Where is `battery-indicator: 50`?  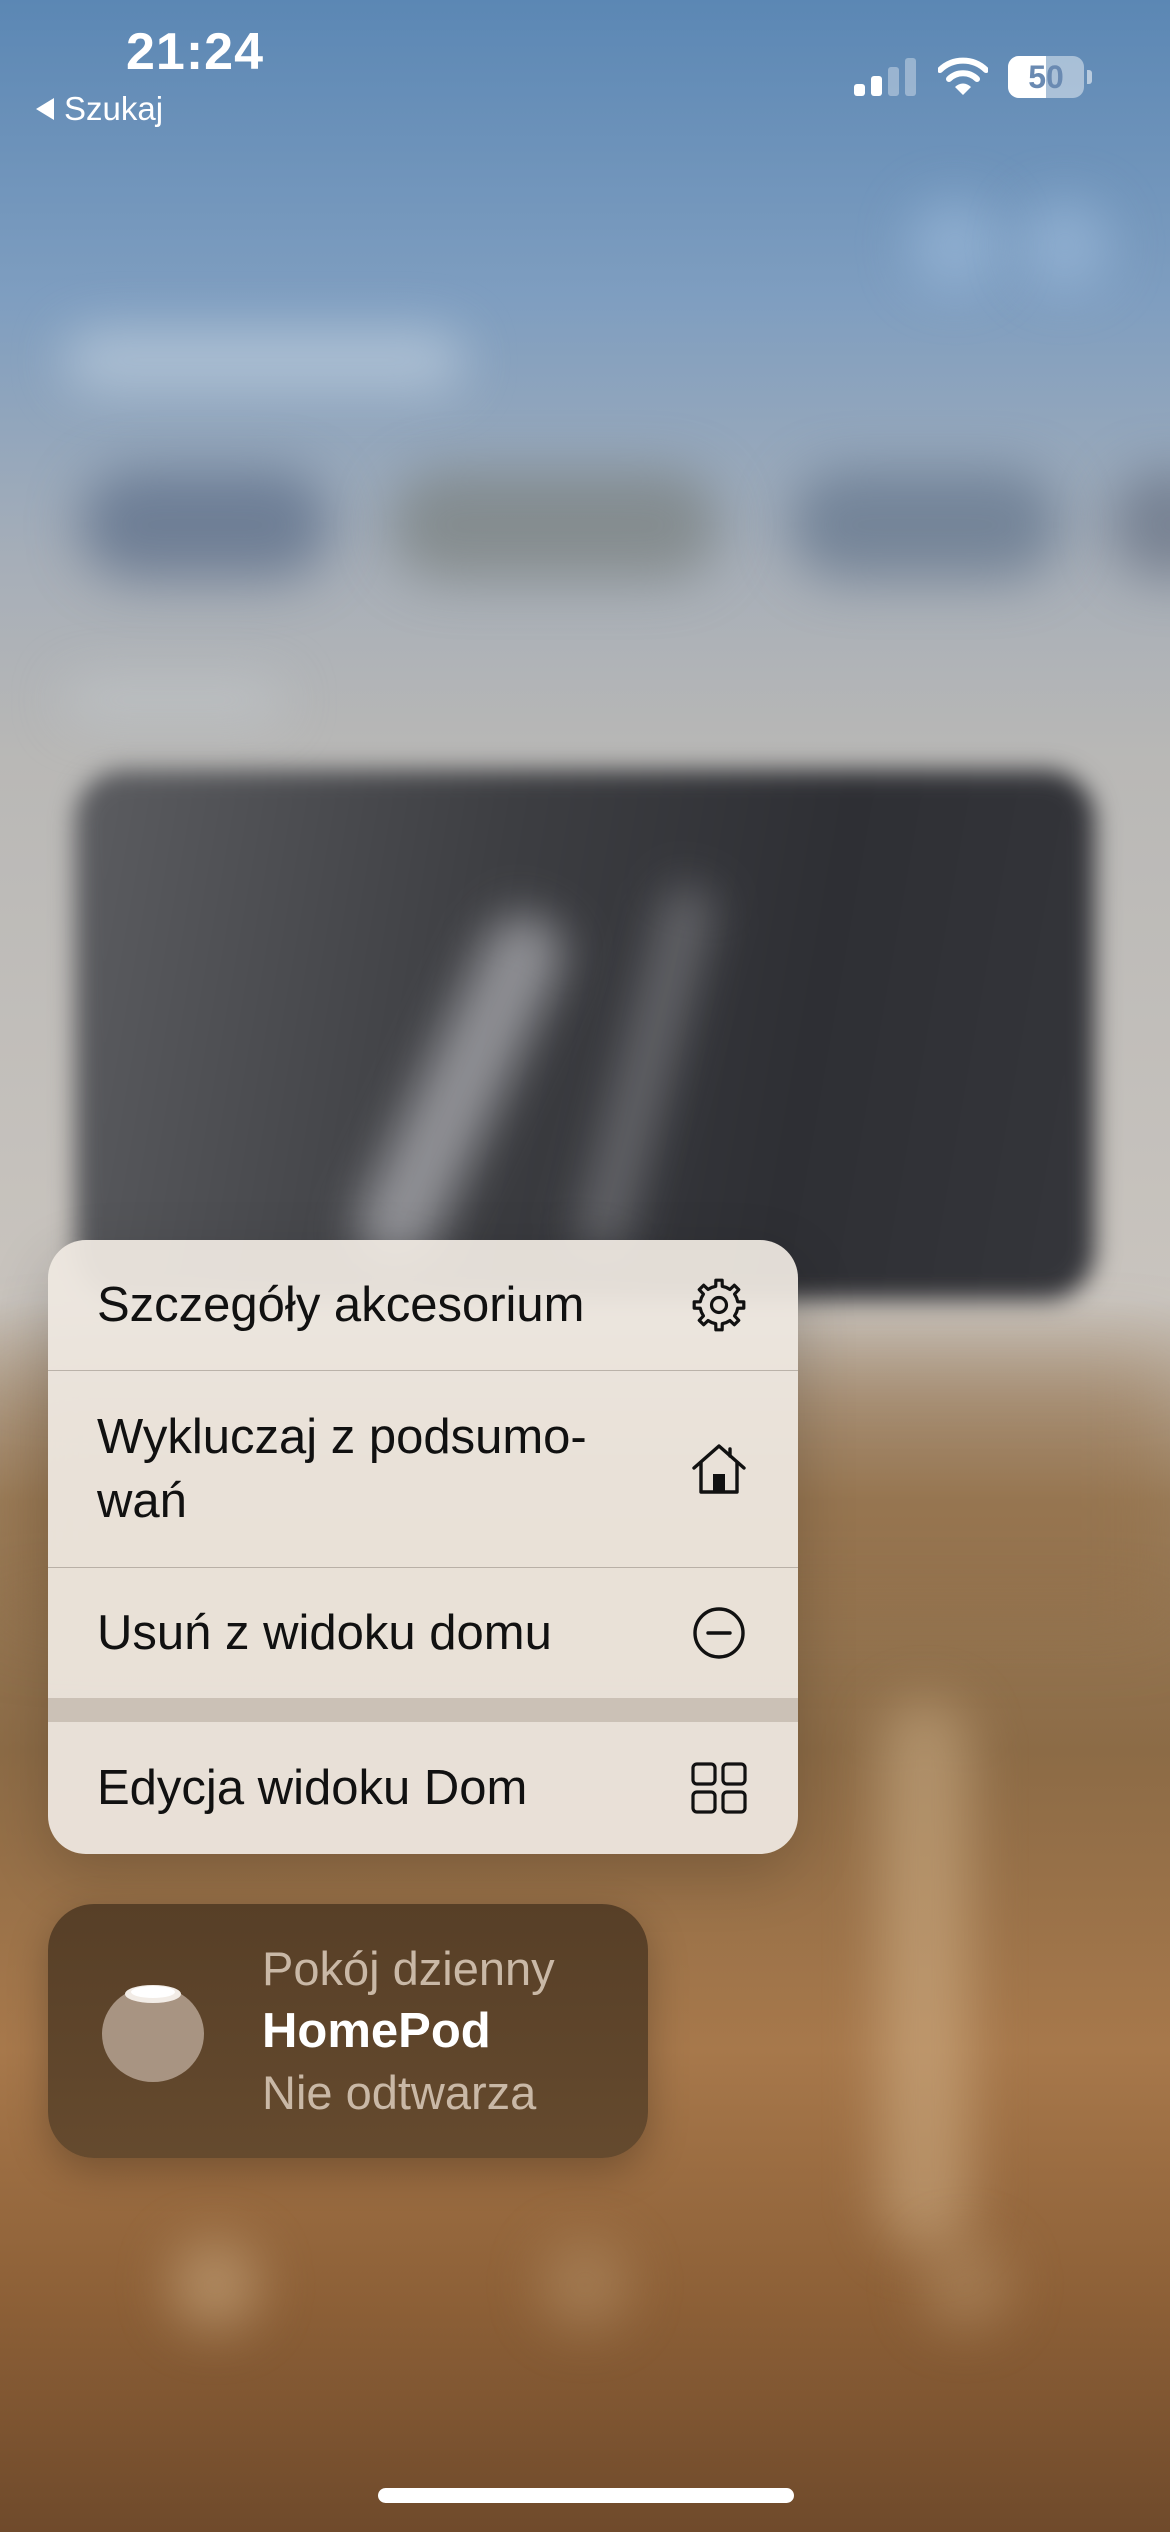 battery-indicator: 50 is located at coordinates (1050, 77).